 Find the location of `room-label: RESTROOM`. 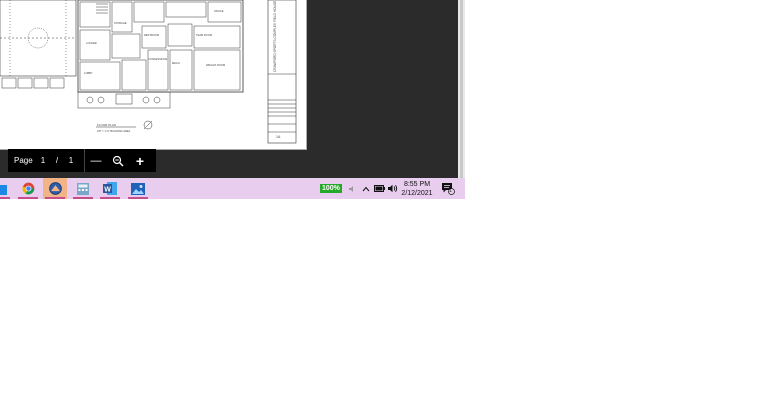

room-label: RESTROOM is located at coordinates (151, 35).